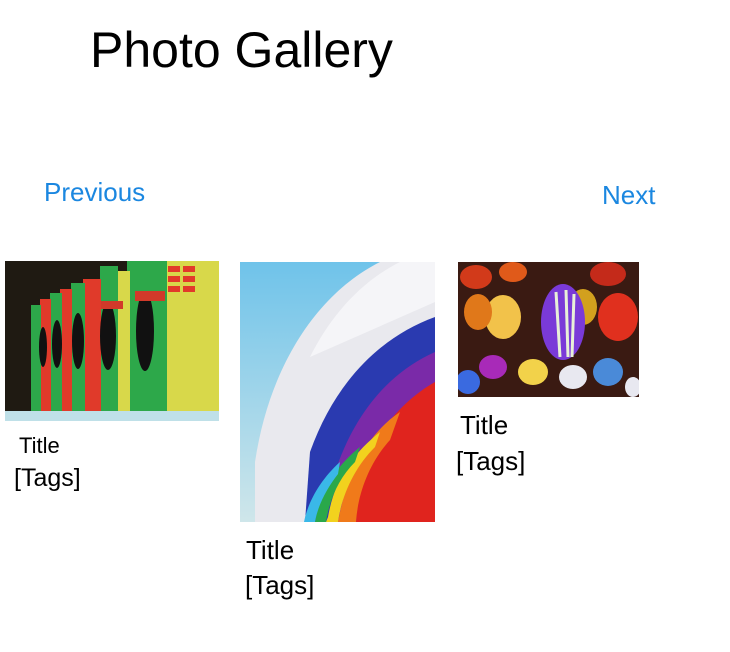 This screenshot has height=652, width=730. Describe the element at coordinates (337, 392) in the screenshot. I see `hot-air-balloon-photo` at that location.